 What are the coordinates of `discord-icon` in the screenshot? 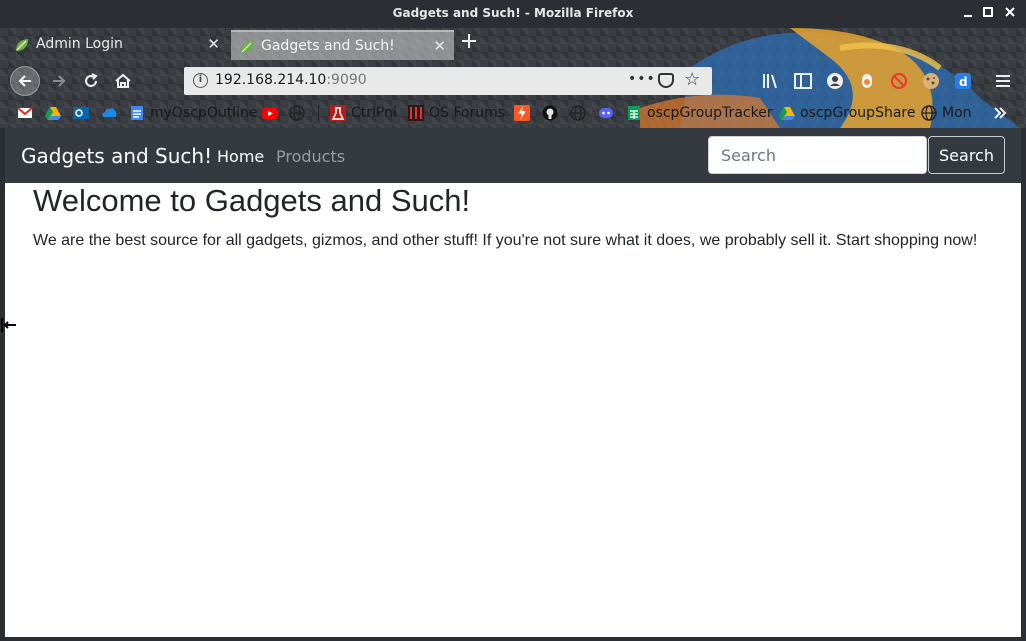 It's located at (606, 113).